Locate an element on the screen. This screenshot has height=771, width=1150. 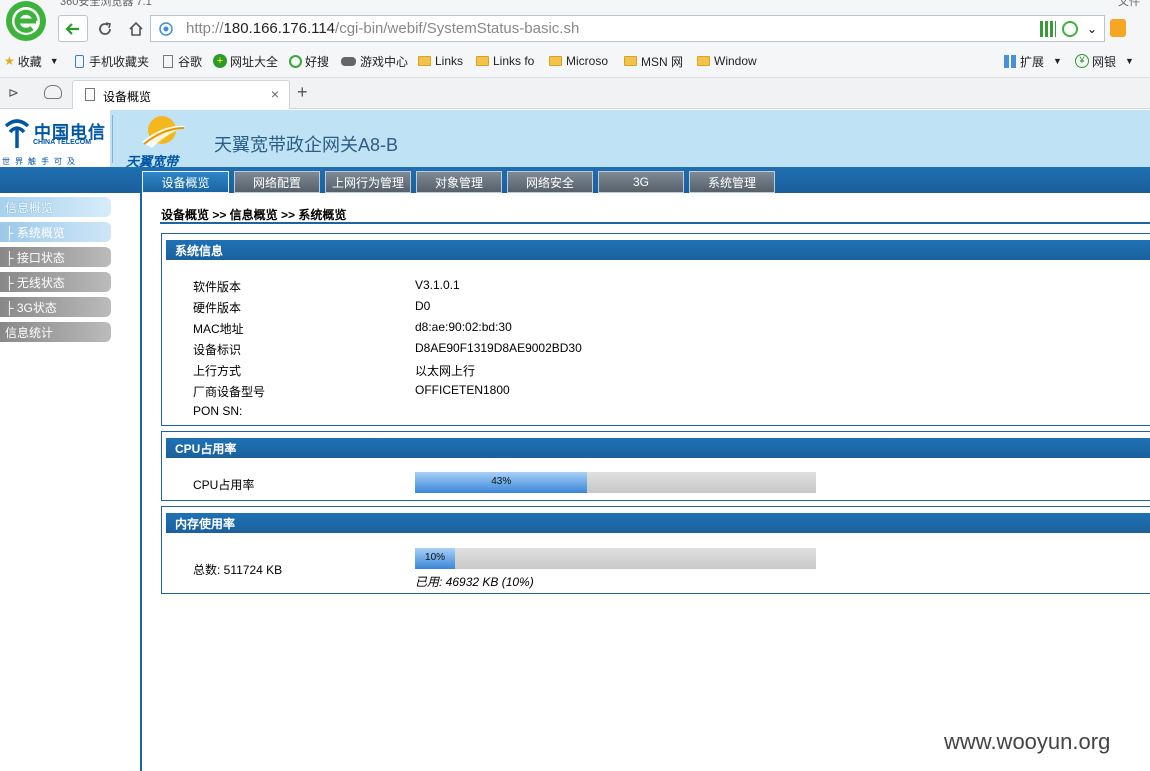
sidebar-item-label: 信息统计 is located at coordinates (29, 332).